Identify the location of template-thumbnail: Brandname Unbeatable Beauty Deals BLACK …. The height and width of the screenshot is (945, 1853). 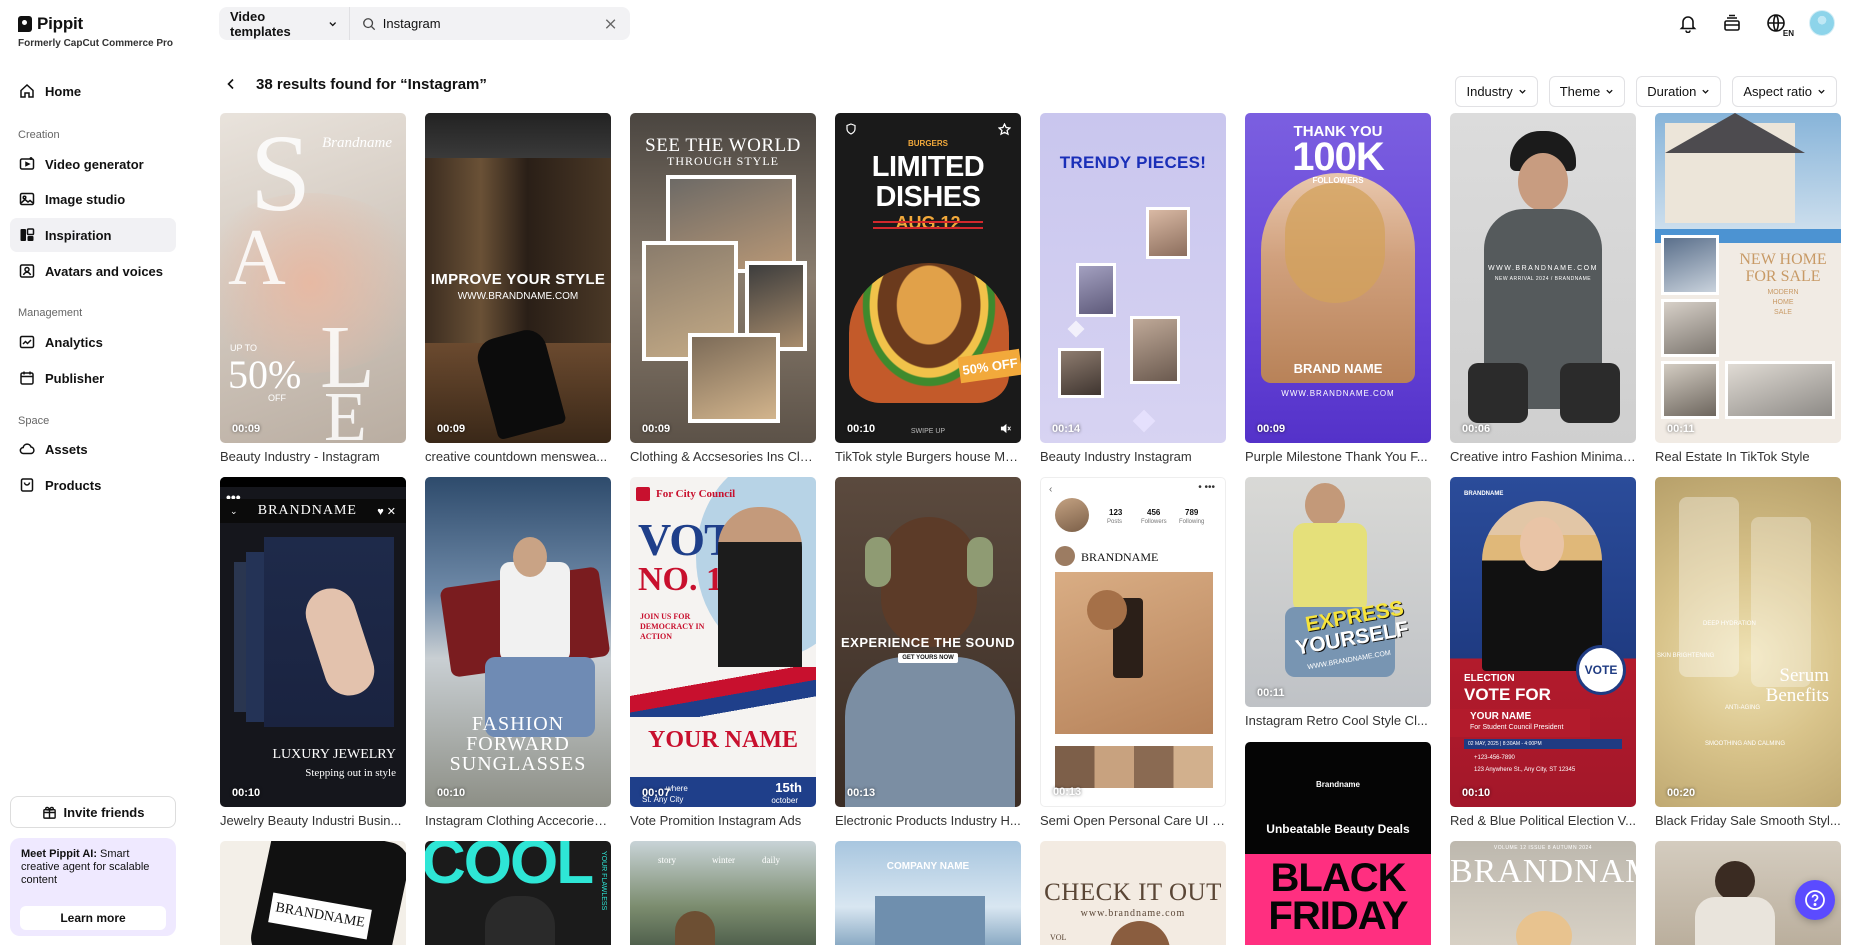
(1338, 843).